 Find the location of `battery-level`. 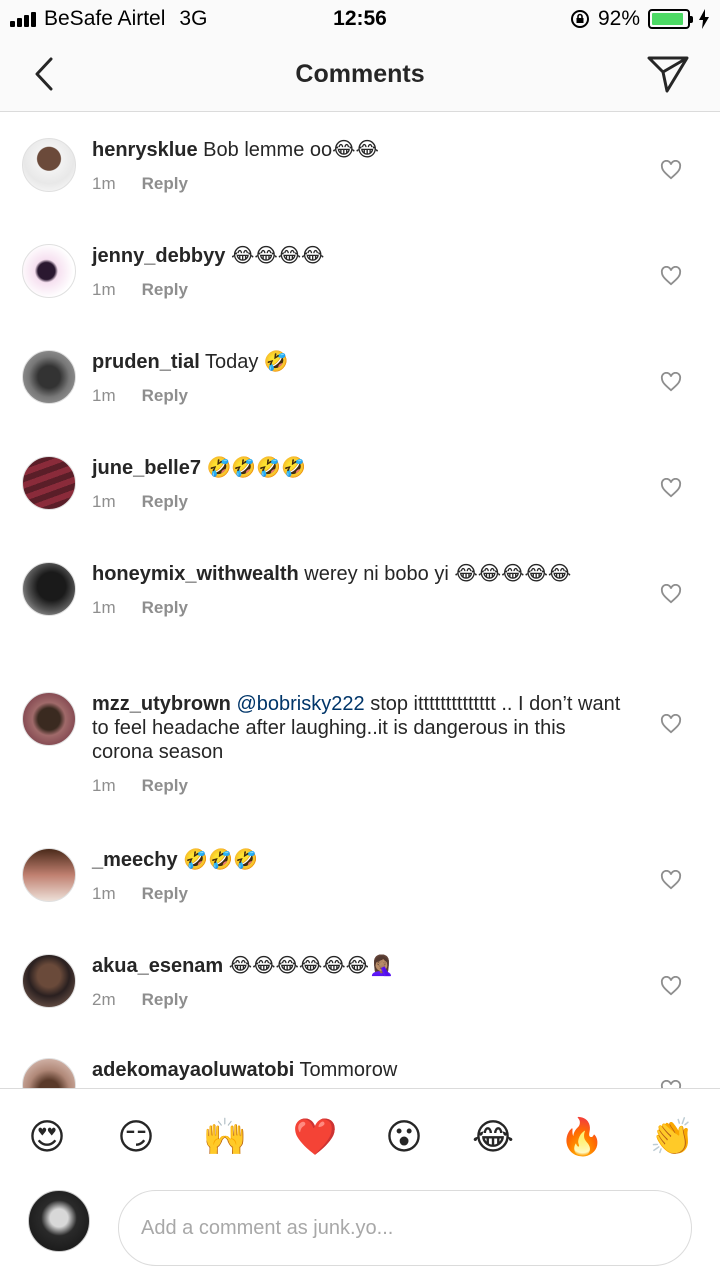

battery-level is located at coordinates (668, 19).